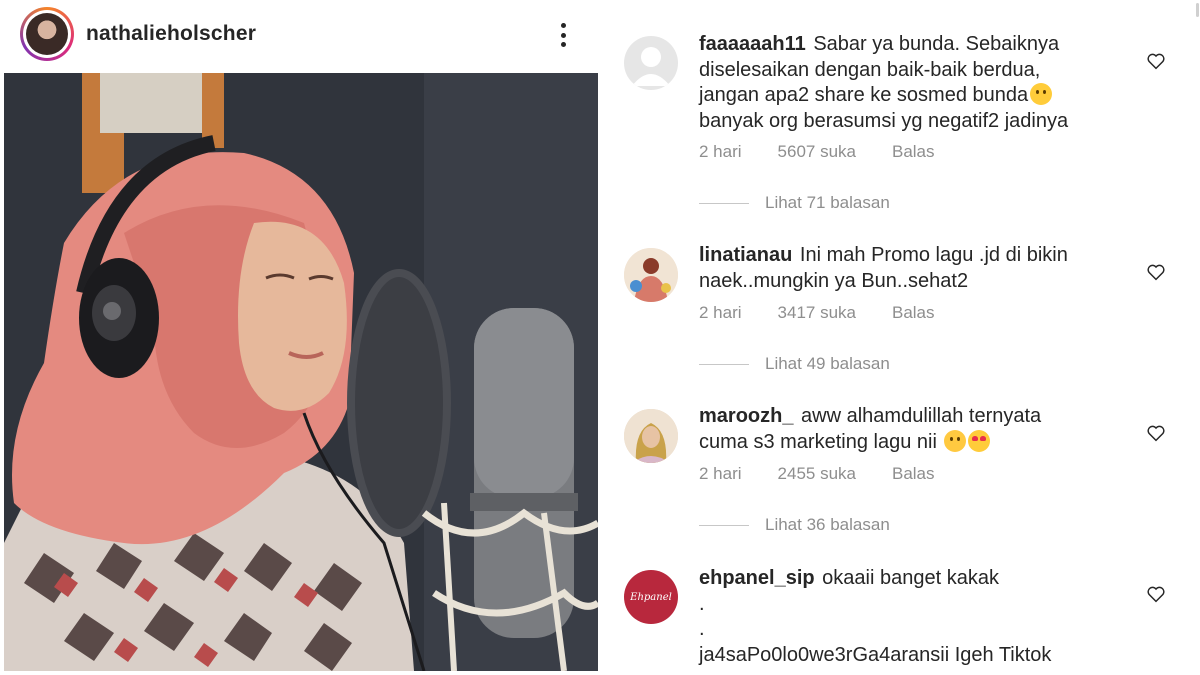  I want to click on comment-line: naek..mungkin ya Bun..sehat2, so click(834, 280).